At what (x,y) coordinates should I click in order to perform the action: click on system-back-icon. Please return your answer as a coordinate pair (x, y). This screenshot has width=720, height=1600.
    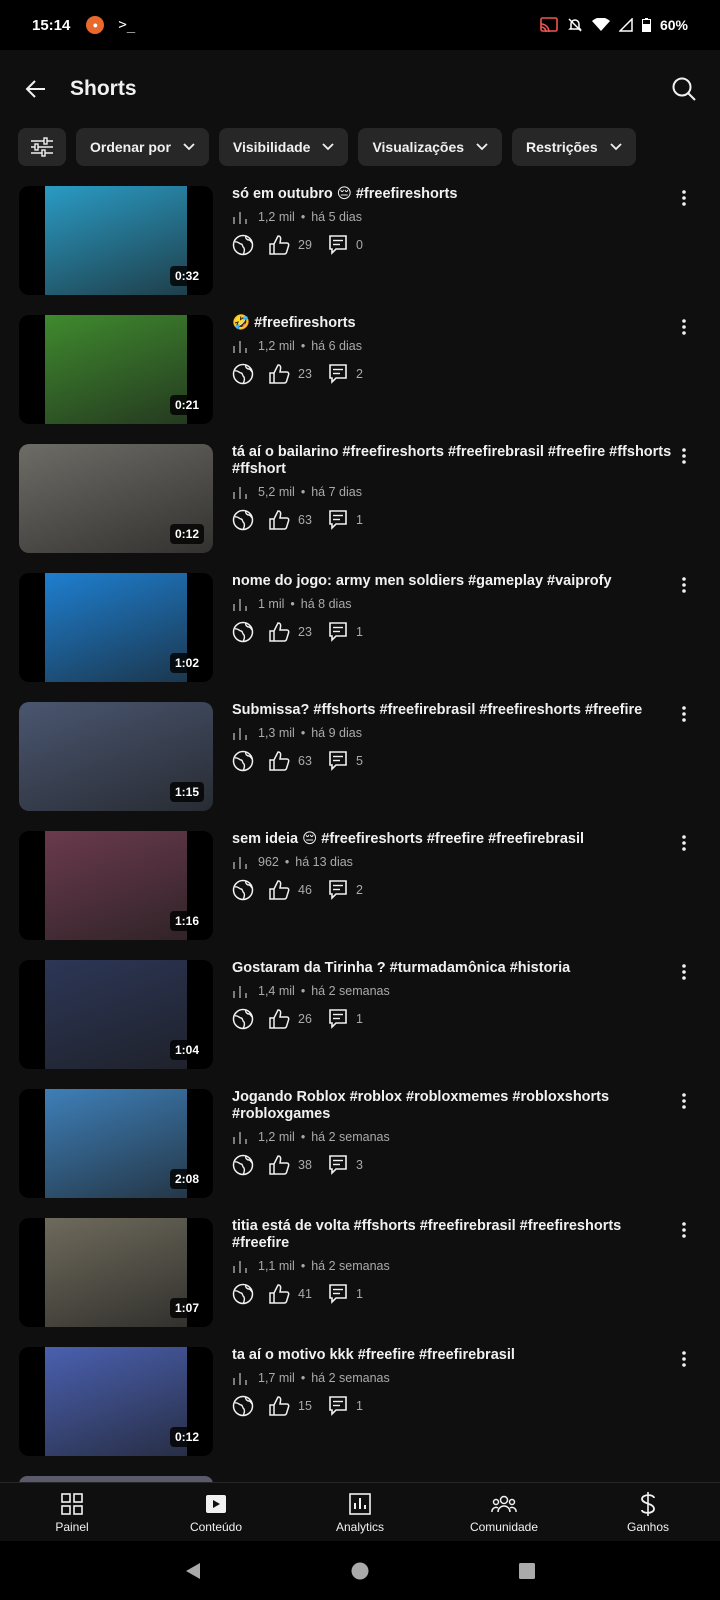
    Looking at the image, I should click on (193, 1571).